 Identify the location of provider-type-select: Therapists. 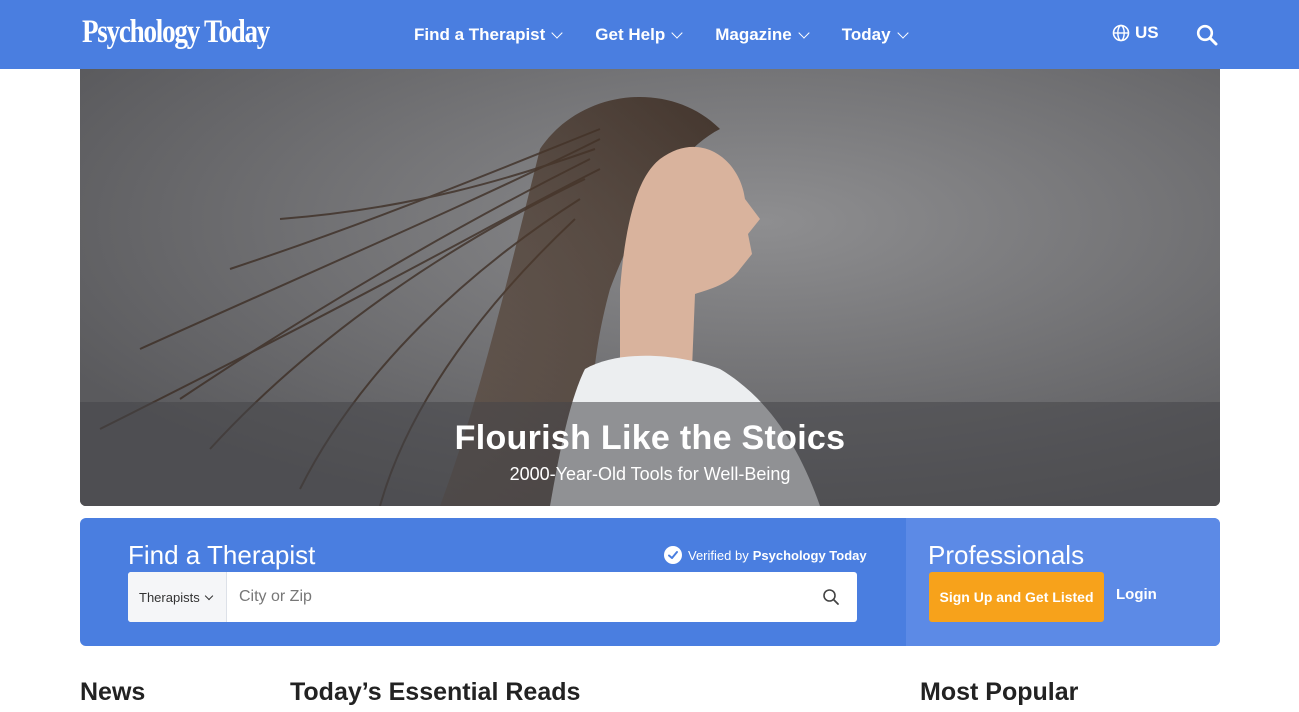
(177, 597).